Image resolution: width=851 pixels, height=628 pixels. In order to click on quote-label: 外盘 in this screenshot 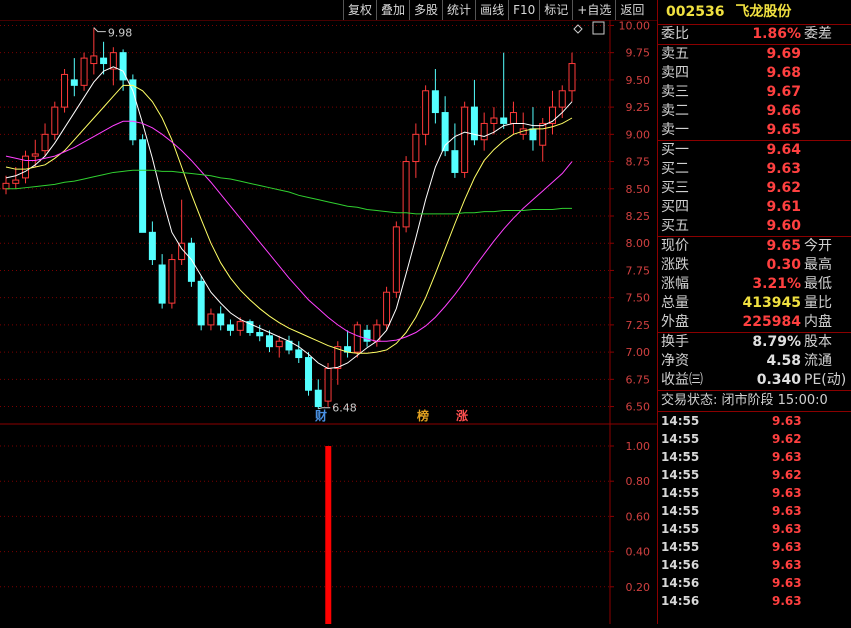, I will do `click(675, 322)`.